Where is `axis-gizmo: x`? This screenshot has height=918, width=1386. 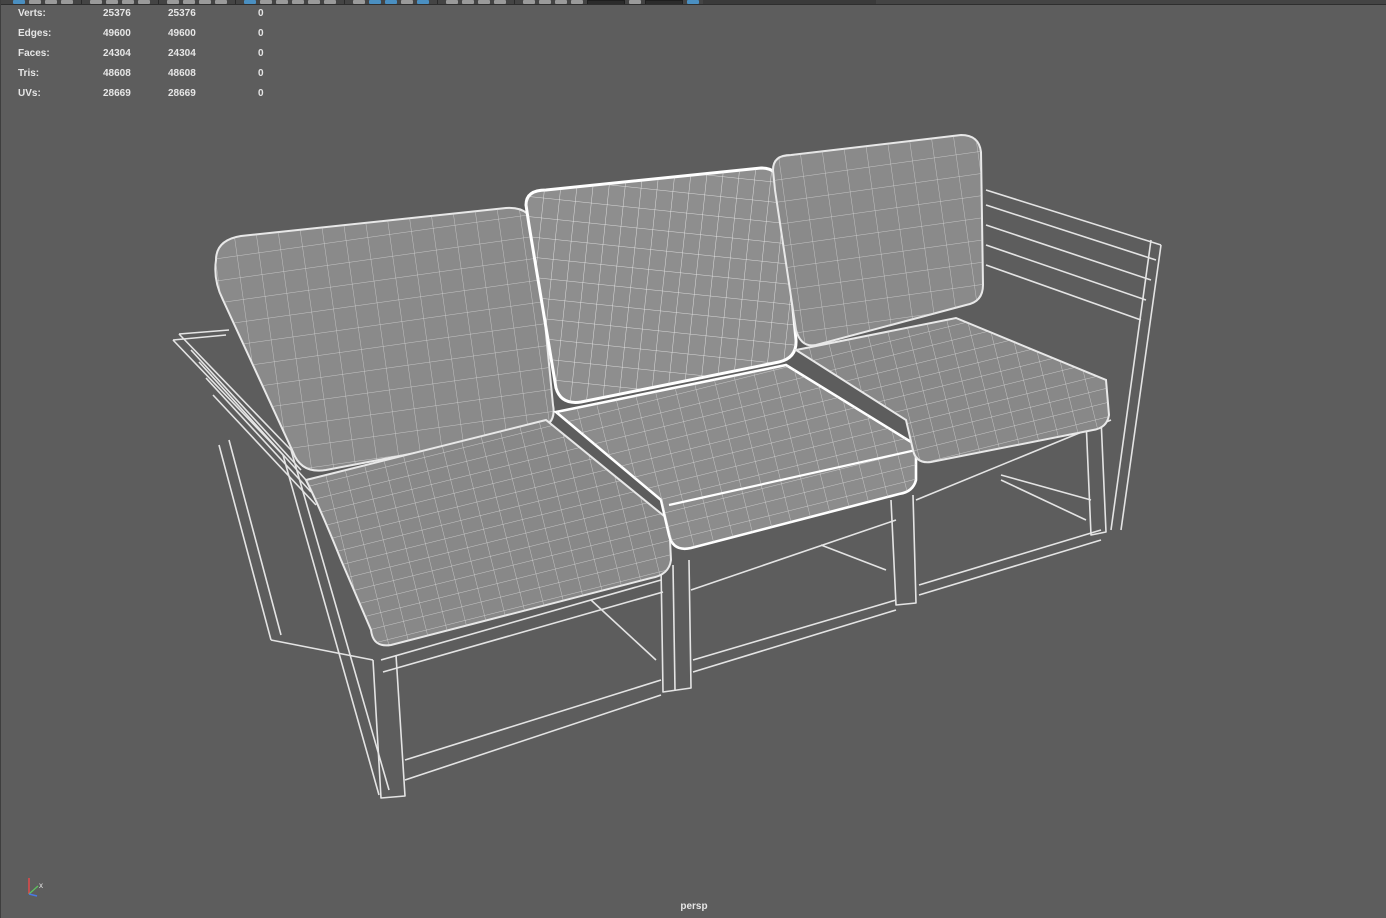 axis-gizmo: x is located at coordinates (38, 887).